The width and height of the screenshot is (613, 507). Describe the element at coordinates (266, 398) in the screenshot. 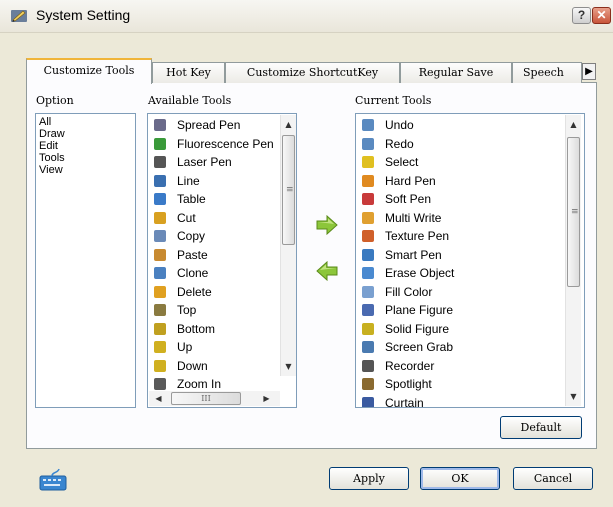

I see `scroll-right-button: ▶` at that location.